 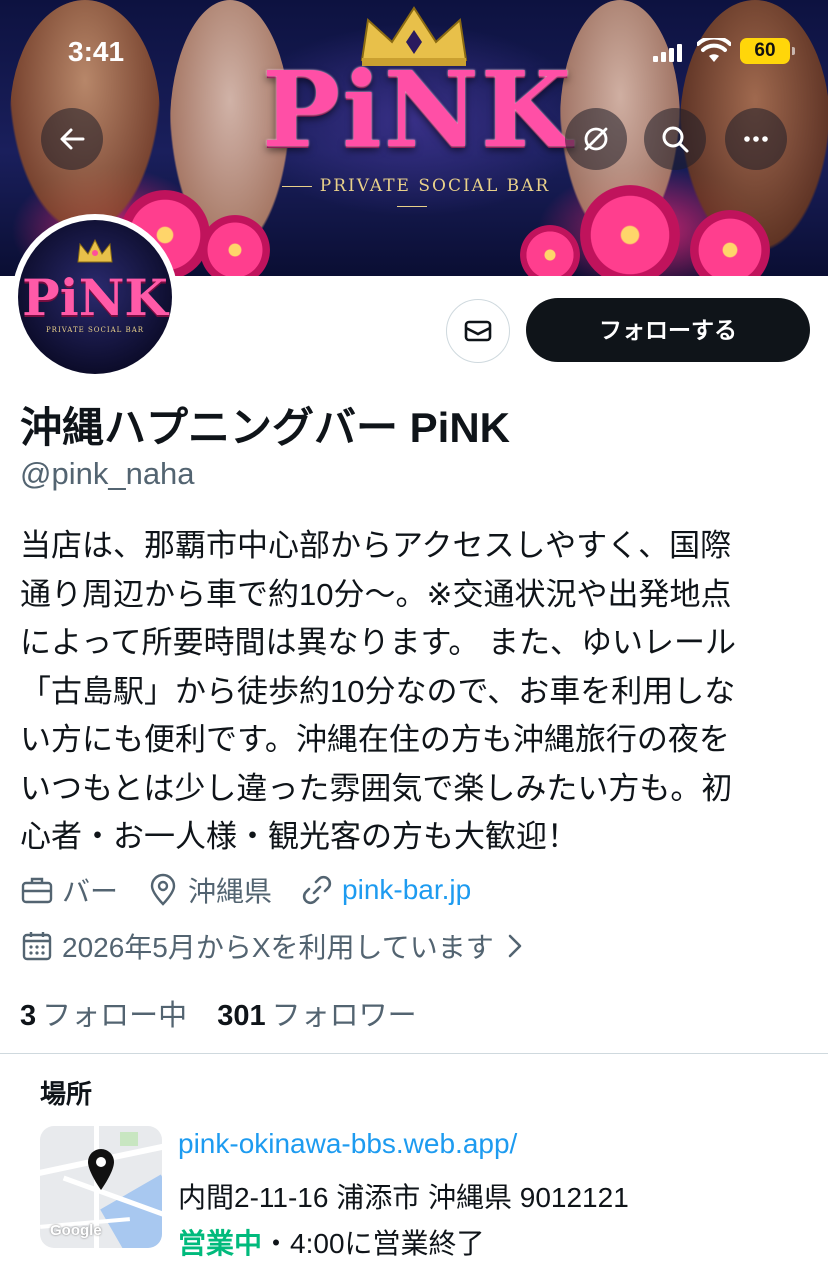 What do you see at coordinates (220, 1243) in the screenshot?
I see `open-status-badge: 営業中` at bounding box center [220, 1243].